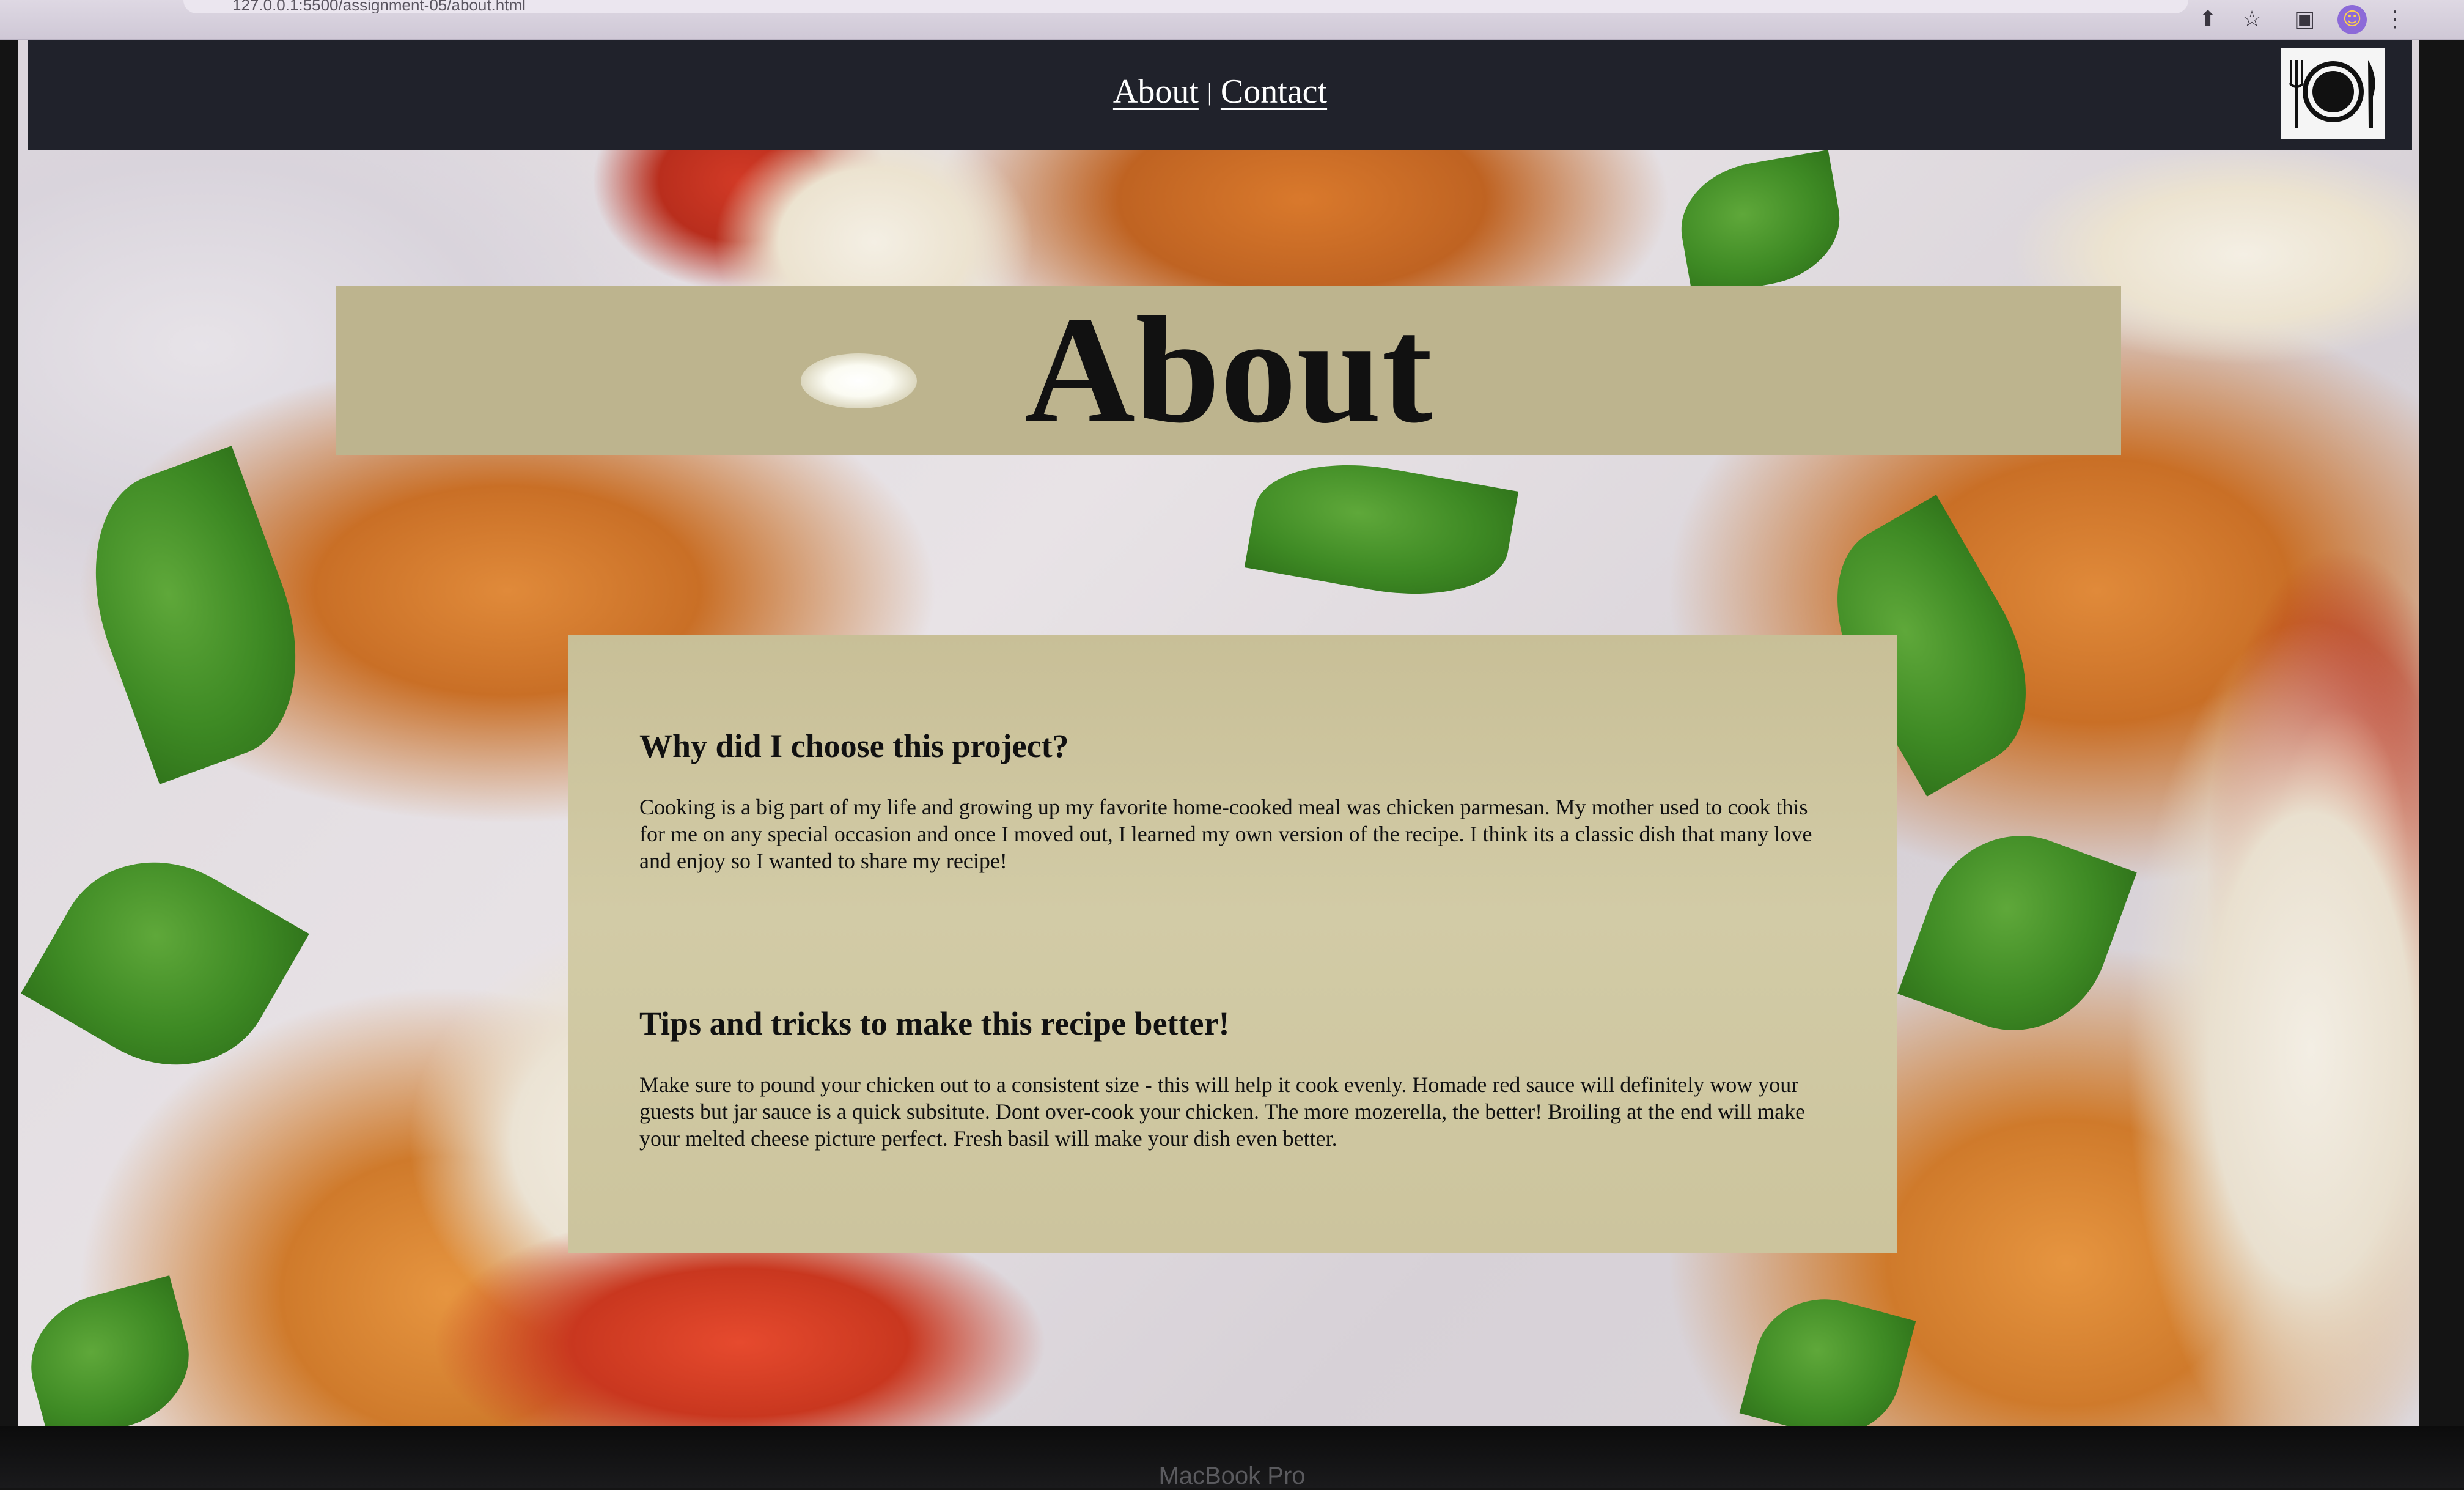 The width and height of the screenshot is (2464, 1490). What do you see at coordinates (854, 746) in the screenshot?
I see `section-heading-why: Why did I choose this project?` at bounding box center [854, 746].